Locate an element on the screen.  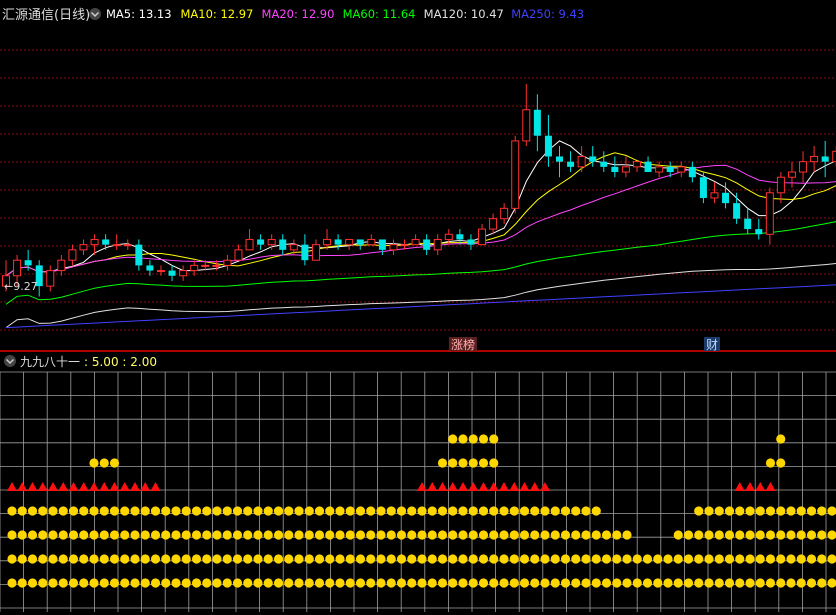
low-price-label: ←9.27 is located at coordinates (21, 286).